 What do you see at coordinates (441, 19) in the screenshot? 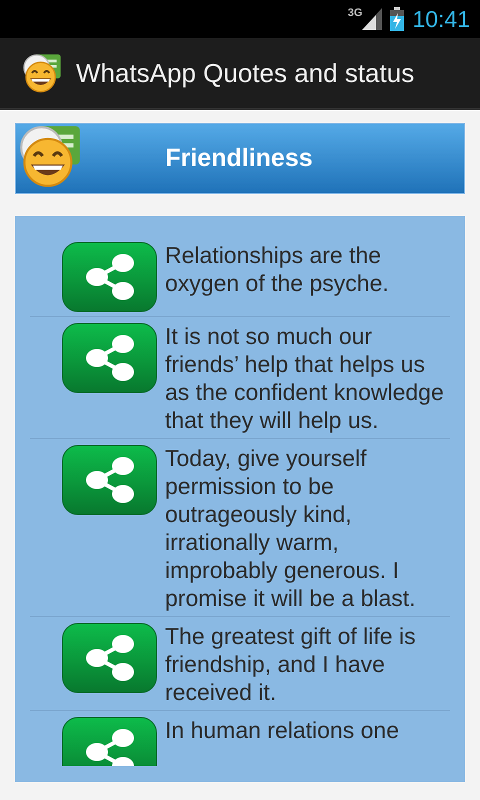
I see `clock-time: 10:41` at bounding box center [441, 19].